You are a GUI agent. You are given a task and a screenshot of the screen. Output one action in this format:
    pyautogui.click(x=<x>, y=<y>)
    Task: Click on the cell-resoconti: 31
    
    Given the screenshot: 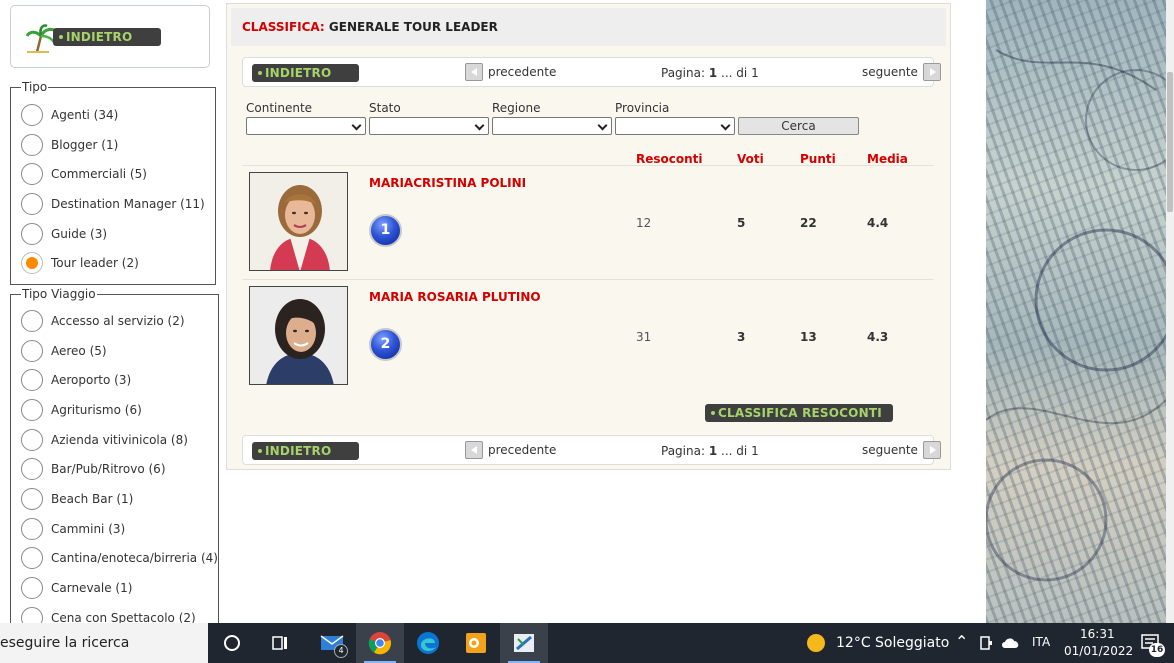 What is the action you would take?
    pyautogui.click(x=644, y=337)
    